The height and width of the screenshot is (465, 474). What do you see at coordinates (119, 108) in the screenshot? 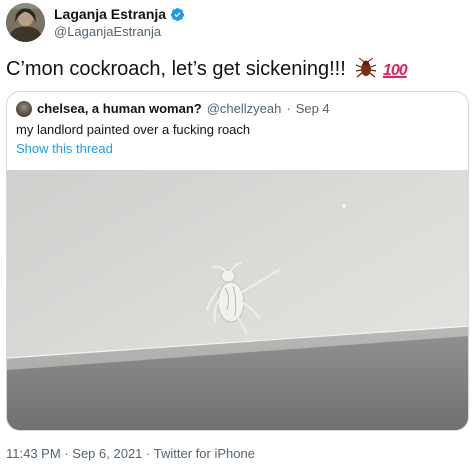
I see `quoted-author-name: chelsea, a human woman?` at bounding box center [119, 108].